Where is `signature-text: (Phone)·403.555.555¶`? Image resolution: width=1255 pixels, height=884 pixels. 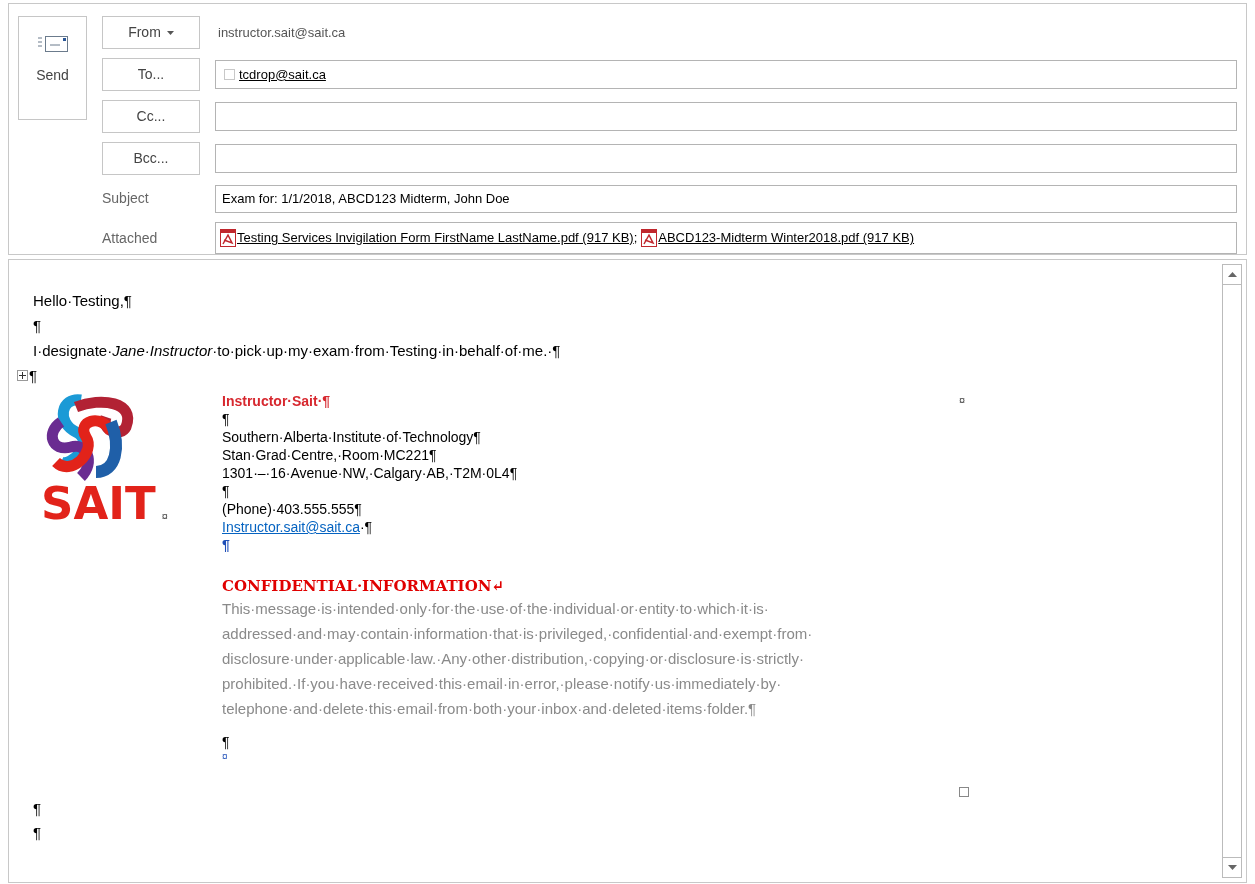
signature-text: (Phone)·403.555.555¶ is located at coordinates (292, 509).